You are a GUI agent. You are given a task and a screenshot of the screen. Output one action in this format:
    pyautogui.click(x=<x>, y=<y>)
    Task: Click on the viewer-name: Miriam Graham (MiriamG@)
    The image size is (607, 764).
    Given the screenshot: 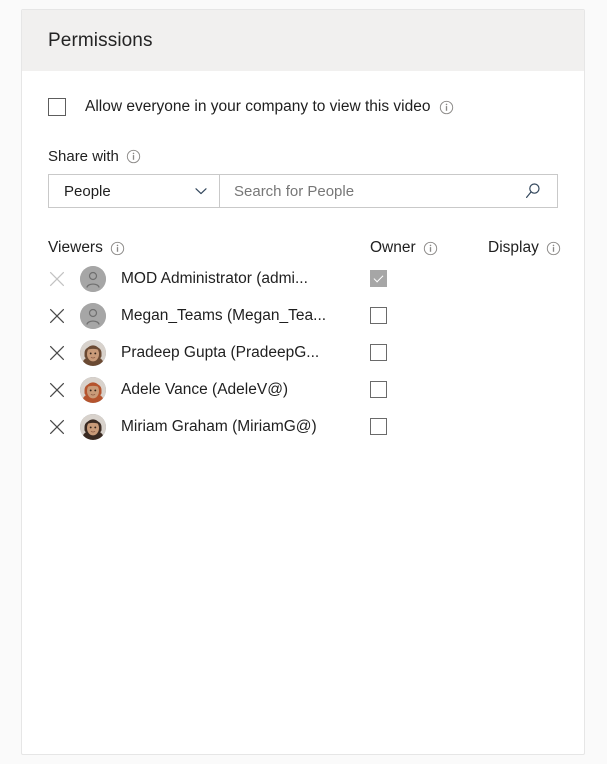 What is the action you would take?
    pyautogui.click(x=219, y=426)
    